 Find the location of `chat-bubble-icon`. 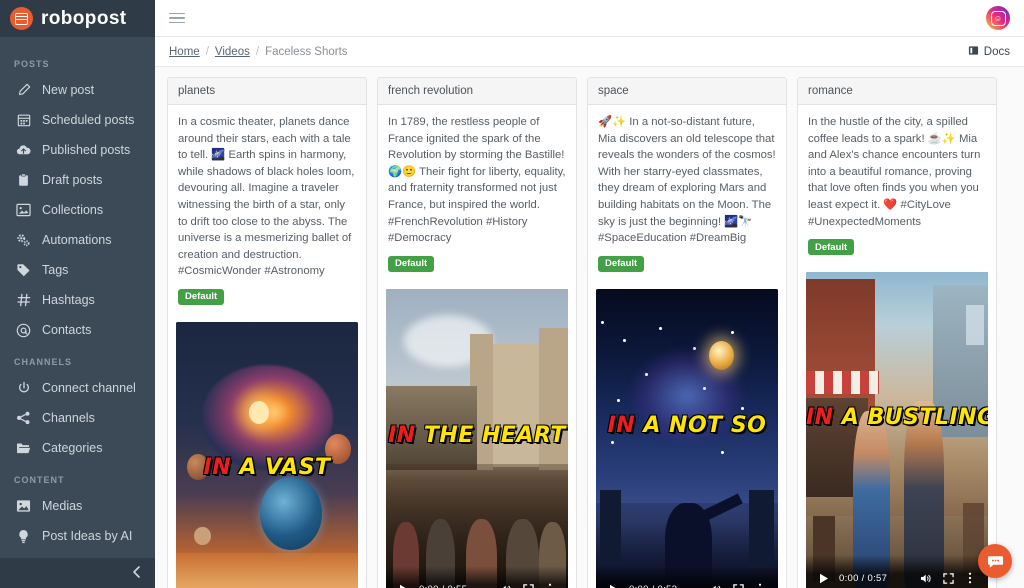

chat-bubble-icon is located at coordinates (995, 561).